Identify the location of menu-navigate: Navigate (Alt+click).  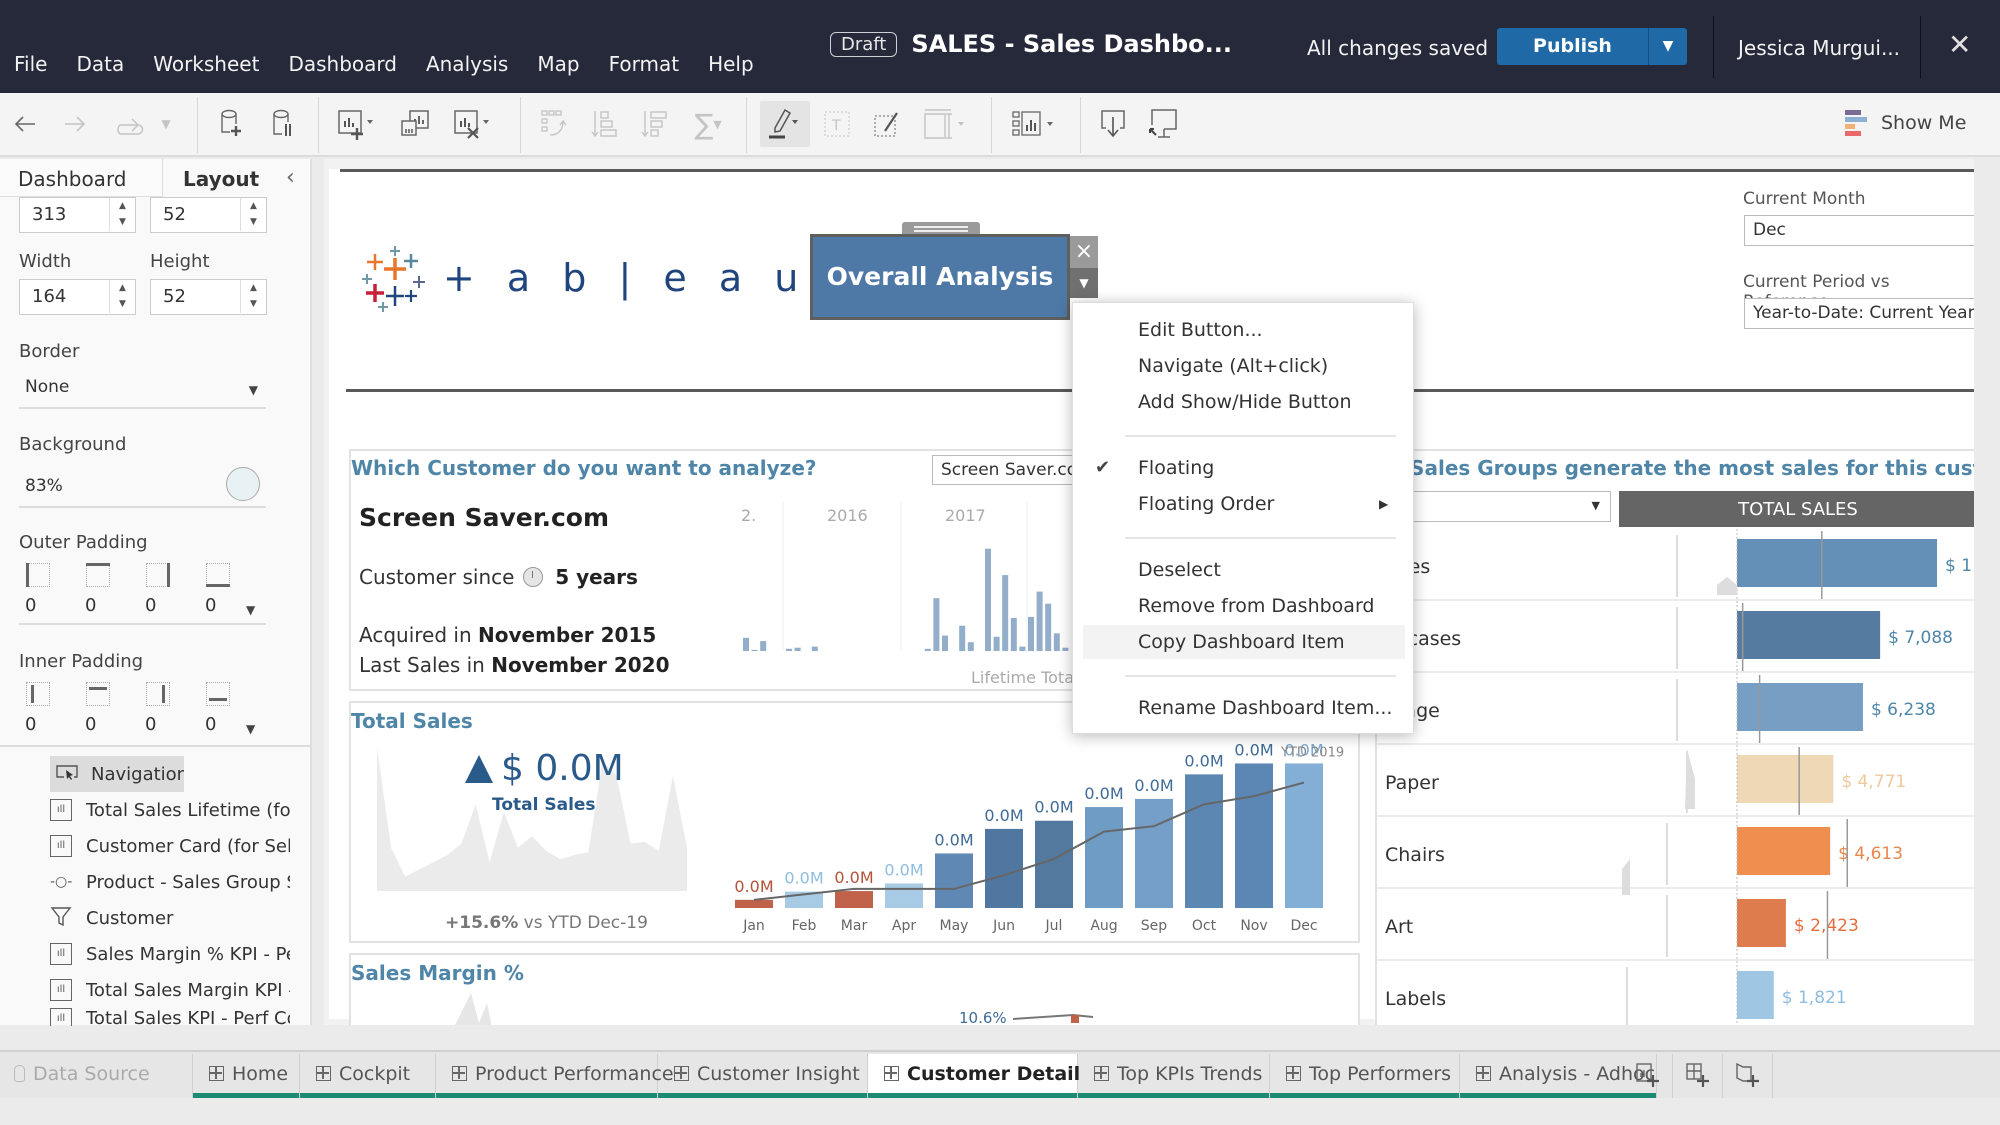
(1243, 366).